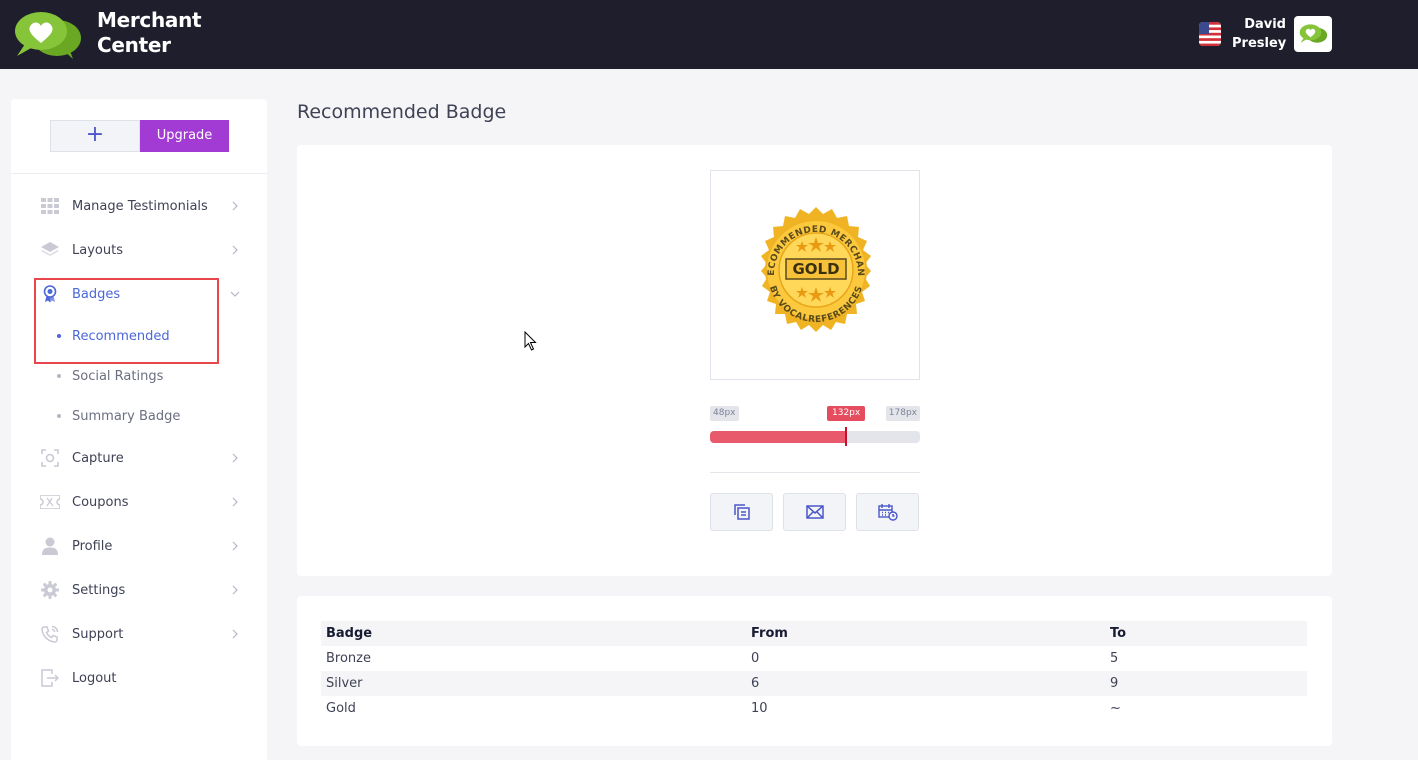  What do you see at coordinates (846, 436) in the screenshot?
I see `slider-handle` at bounding box center [846, 436].